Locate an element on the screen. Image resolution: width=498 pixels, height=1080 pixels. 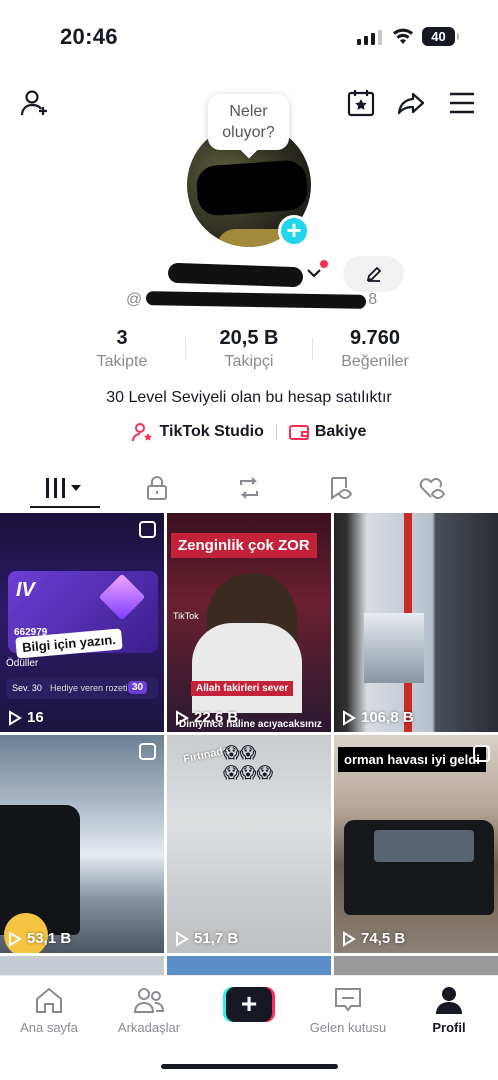
emoji-row: 😱😱 😱😱😱 is located at coordinates (248, 763).